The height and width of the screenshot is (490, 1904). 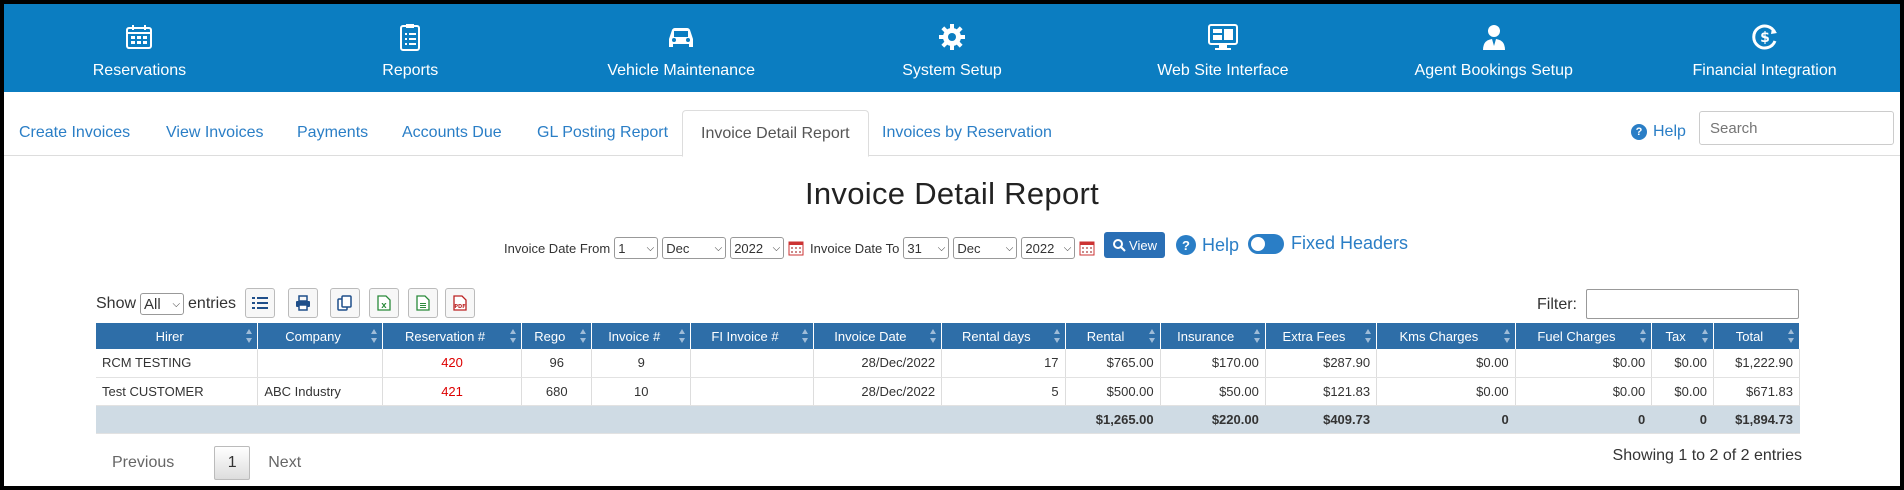 I want to click on monitor-icon, so click(x=1223, y=37).